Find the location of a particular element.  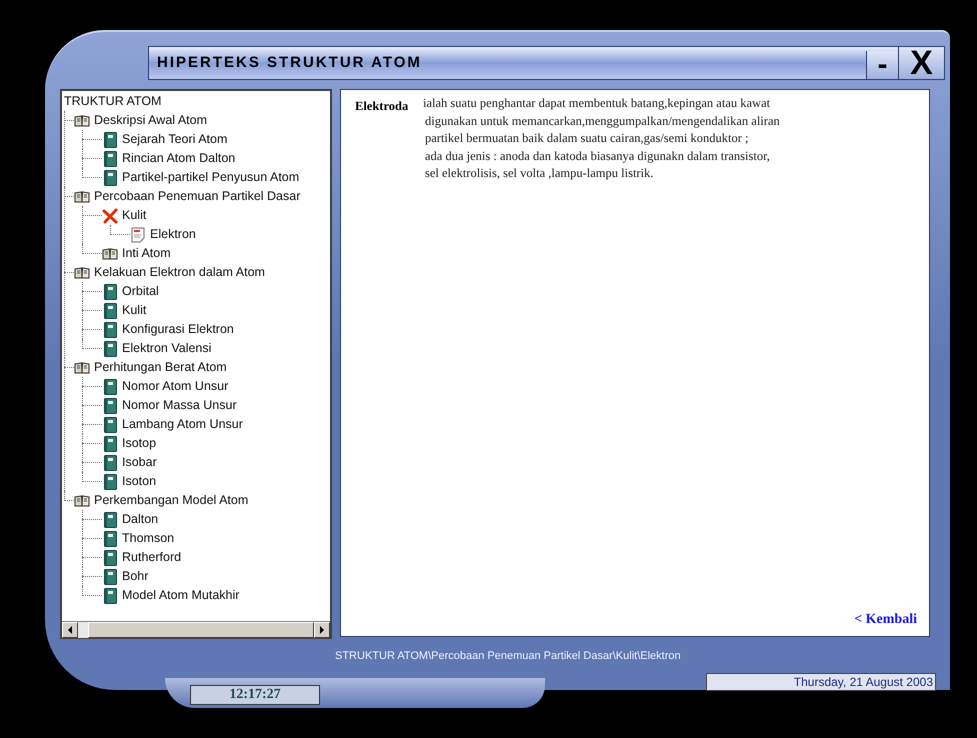

window-title: HIPERTEKS STRUKTUR ATOM is located at coordinates (289, 62).